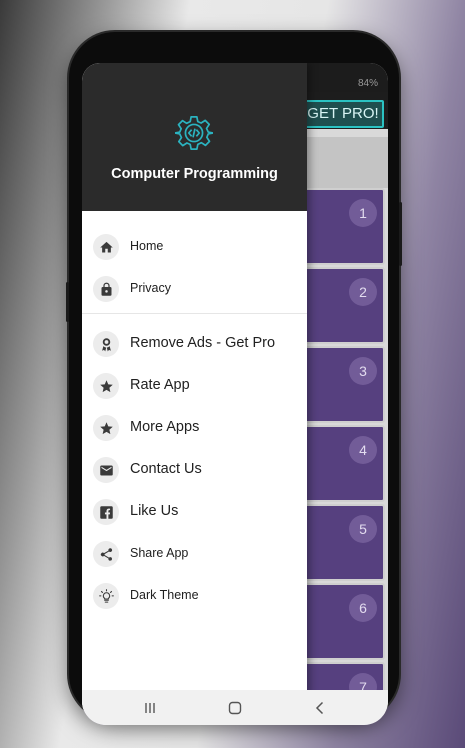 This screenshot has width=465, height=748. Describe the element at coordinates (400, 234) in the screenshot. I see `power-button` at that location.